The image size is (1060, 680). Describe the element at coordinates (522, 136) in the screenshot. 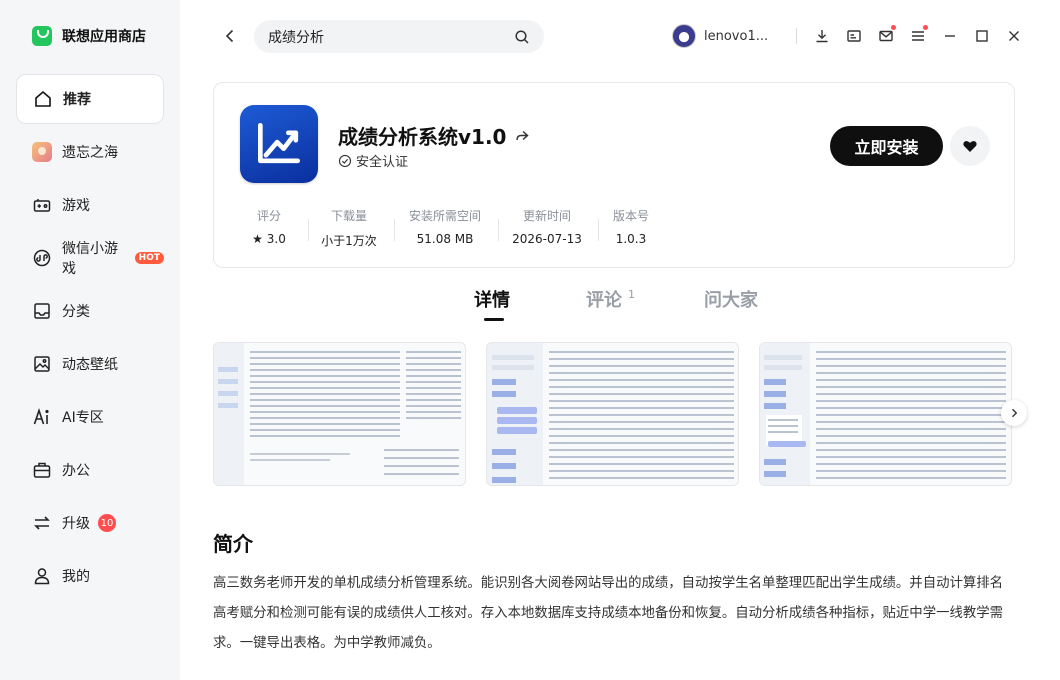

I see `share-icon` at that location.